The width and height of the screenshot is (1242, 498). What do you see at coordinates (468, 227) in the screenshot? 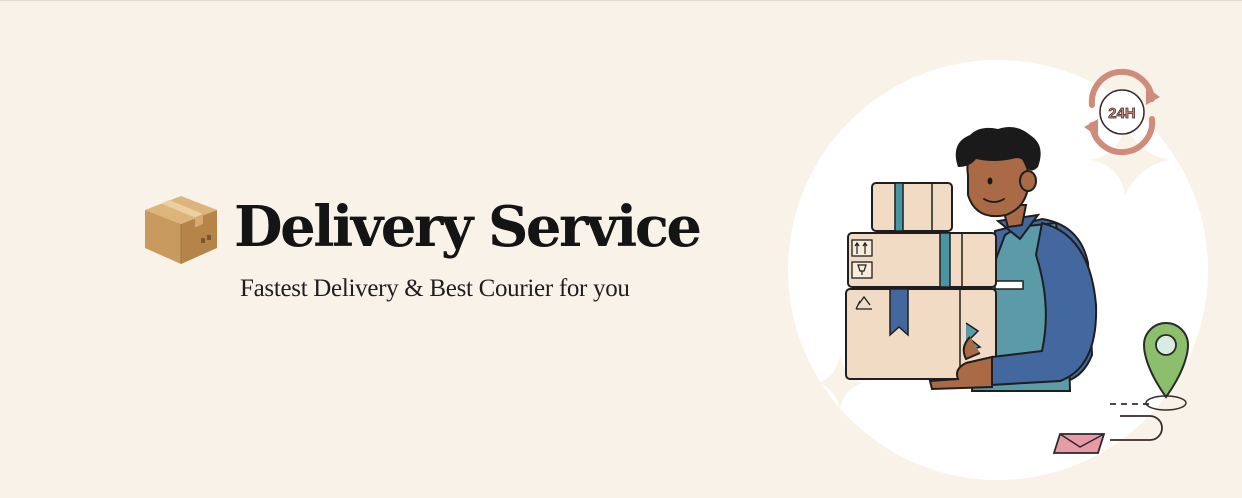
I see `page-title: Delivery Service` at bounding box center [468, 227].